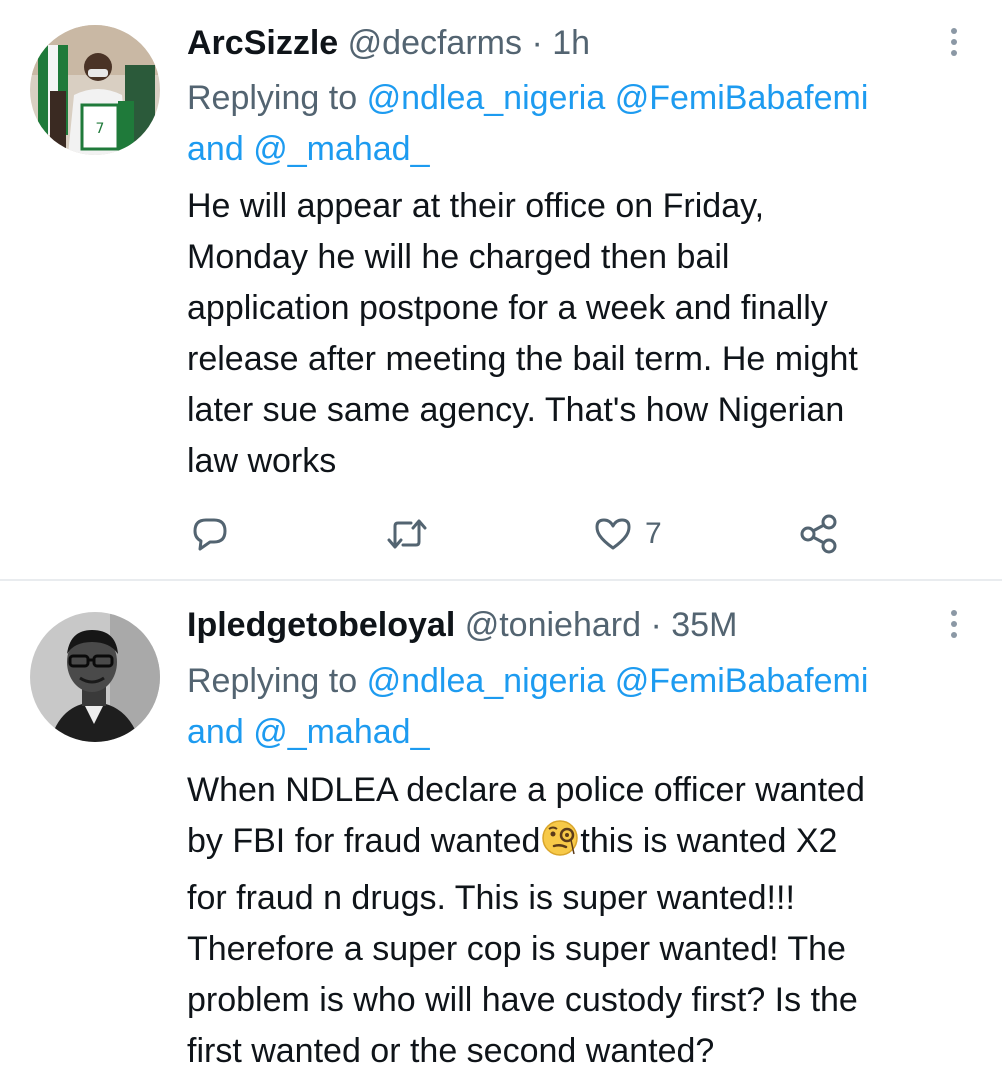 The height and width of the screenshot is (1080, 1002). What do you see at coordinates (262, 43) in the screenshot?
I see `display-name: ArcSizzle` at bounding box center [262, 43].